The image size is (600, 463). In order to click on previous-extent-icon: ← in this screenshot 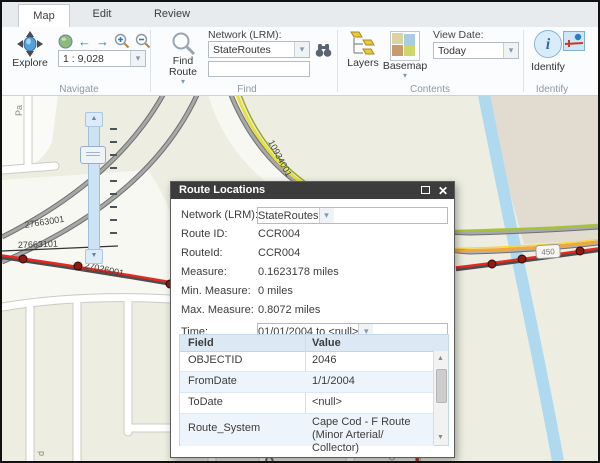, I will do `click(84, 41)`.